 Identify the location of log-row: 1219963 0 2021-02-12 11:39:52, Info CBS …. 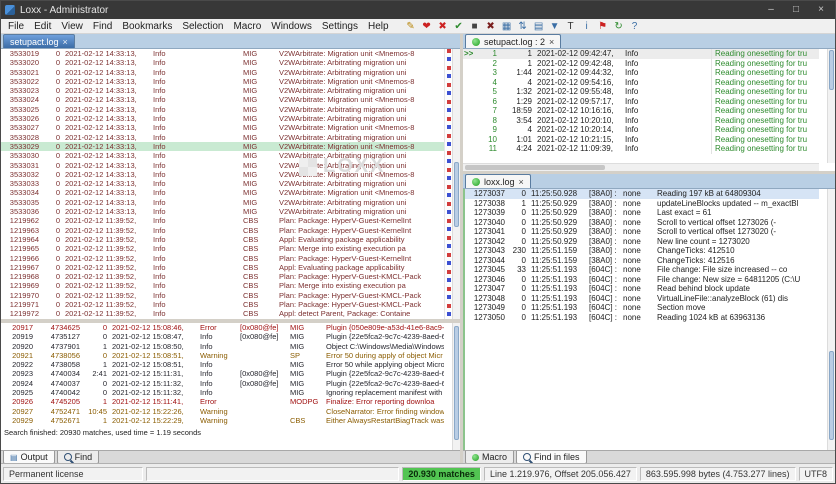
(222, 230).